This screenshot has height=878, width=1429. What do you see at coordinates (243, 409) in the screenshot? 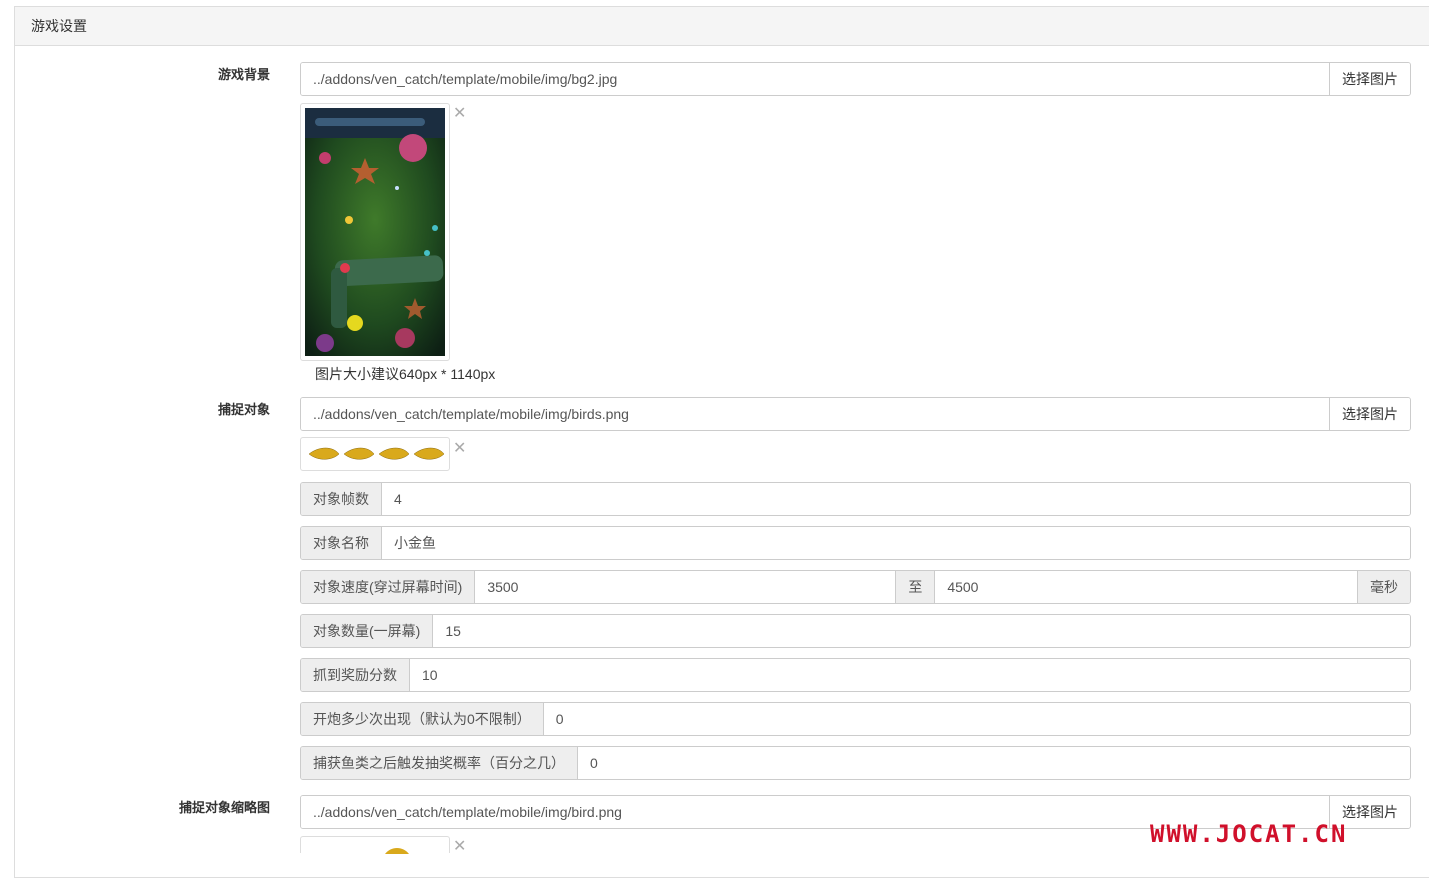
I see `target-label: 捕捉对象` at bounding box center [243, 409].